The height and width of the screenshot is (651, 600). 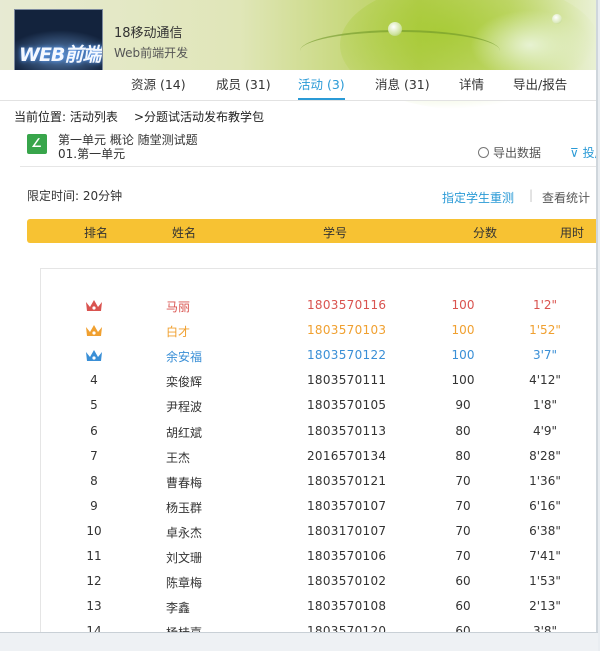 What do you see at coordinates (184, 357) in the screenshot?
I see `student-name-cell: 余安福` at bounding box center [184, 357].